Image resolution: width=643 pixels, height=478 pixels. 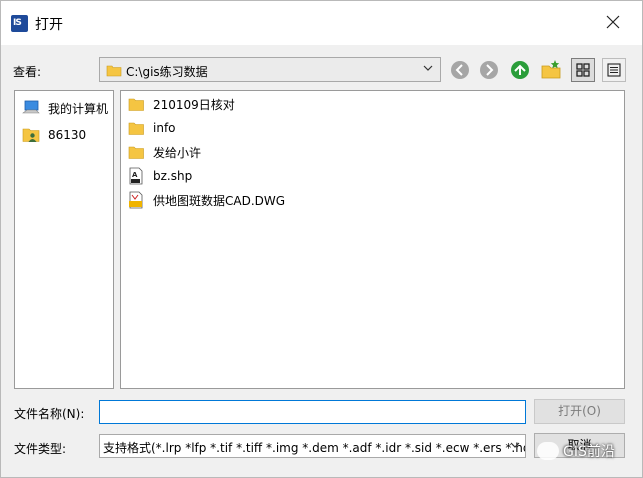 I want to click on details-view-icon, so click(x=614, y=70).